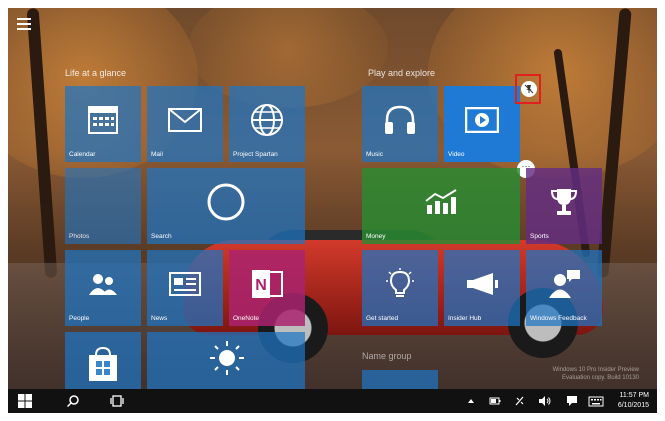 This screenshot has height=421, width=665. Describe the element at coordinates (103, 206) in the screenshot. I see `tile-photos: Photos` at that location.